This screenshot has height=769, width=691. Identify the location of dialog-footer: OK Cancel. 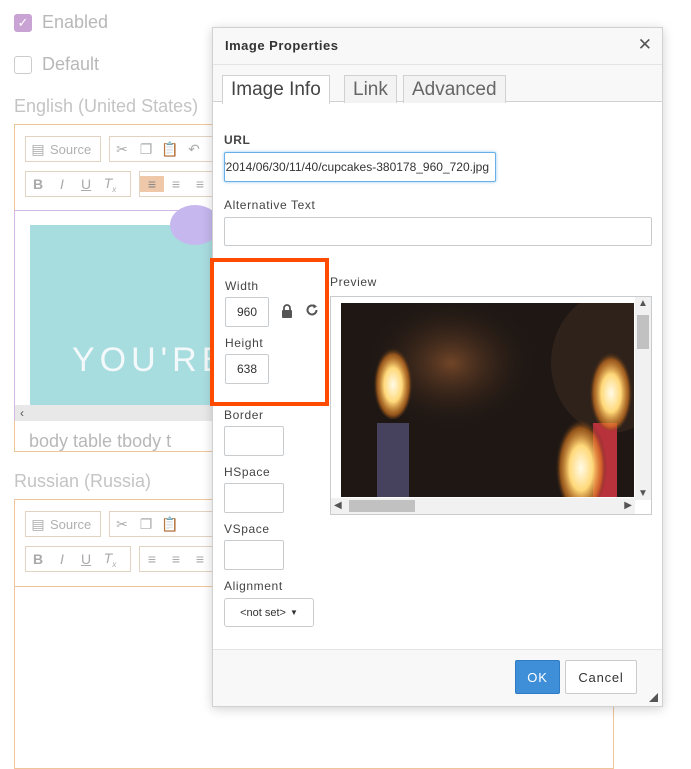
(437, 677).